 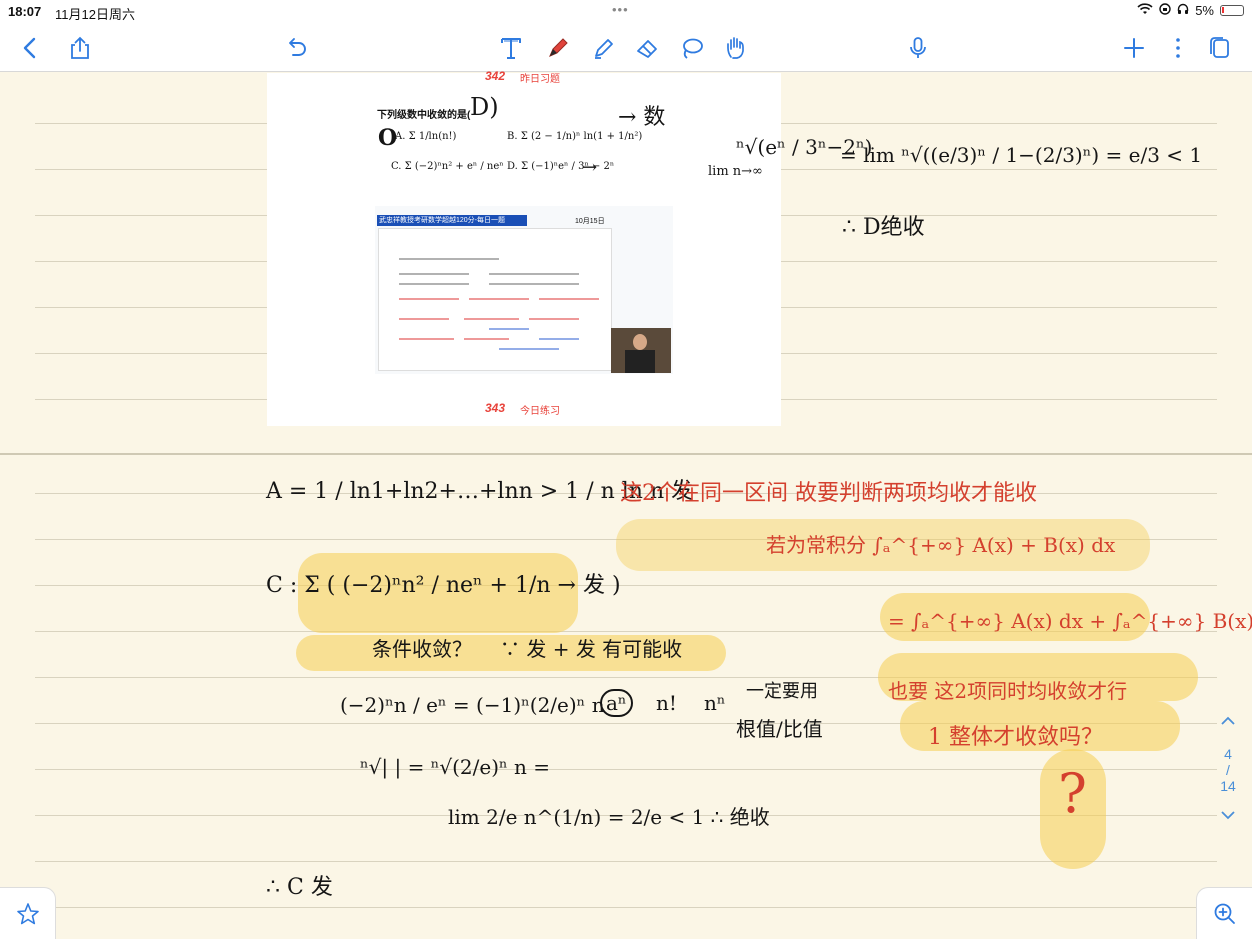 I want to click on pen-icon, so click(x=558, y=47).